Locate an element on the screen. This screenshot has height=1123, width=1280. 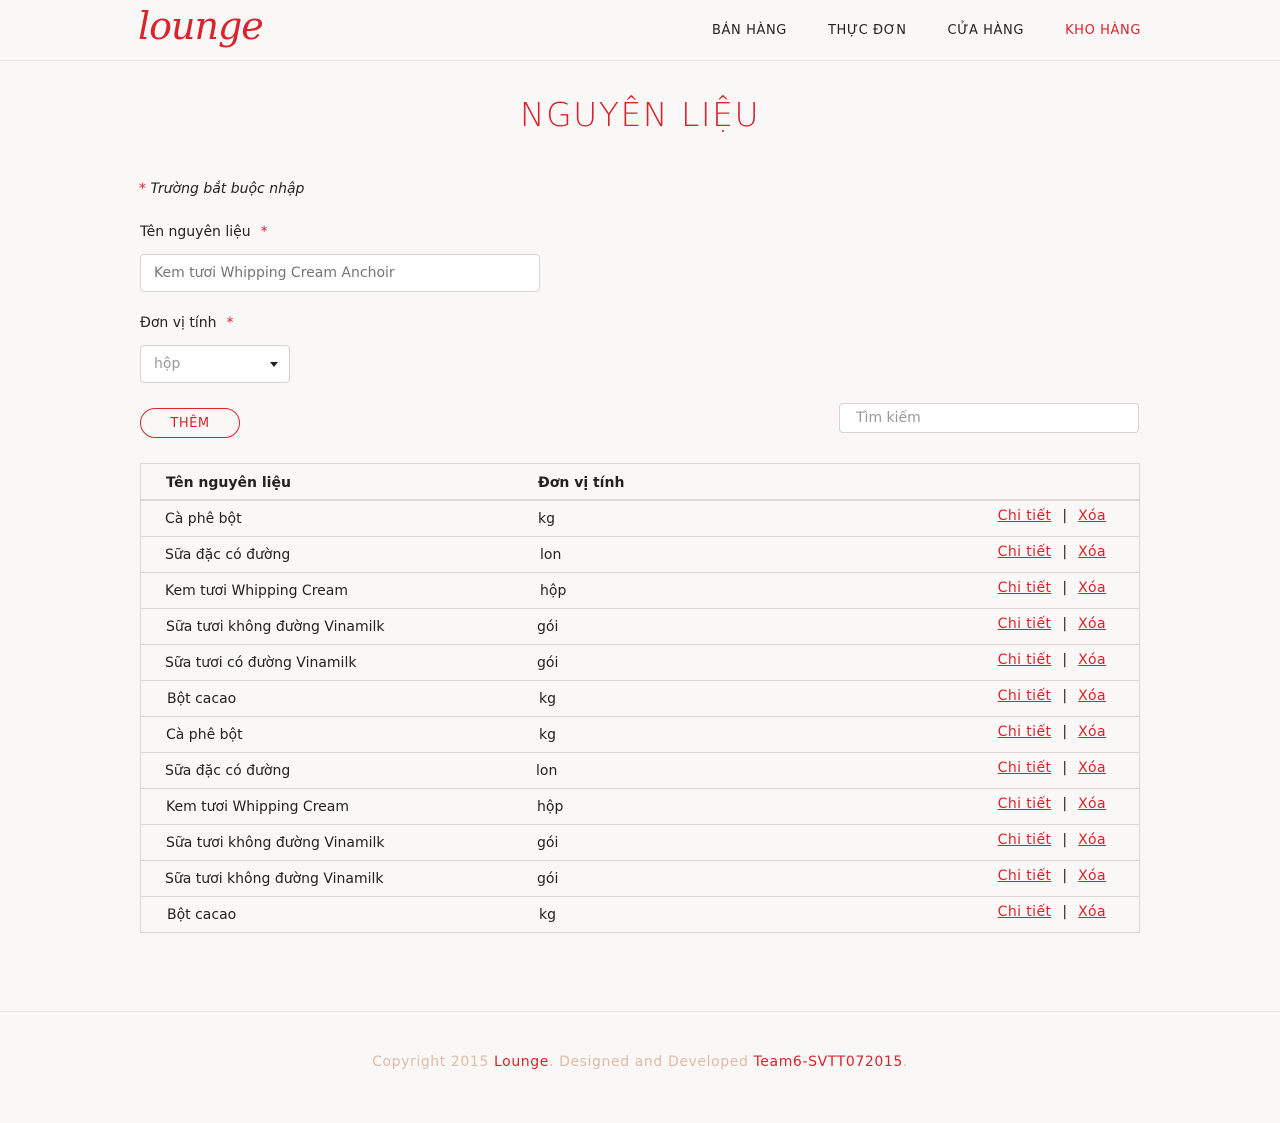
footer-team-link: Team6-SVTT072015 is located at coordinates (828, 1062).